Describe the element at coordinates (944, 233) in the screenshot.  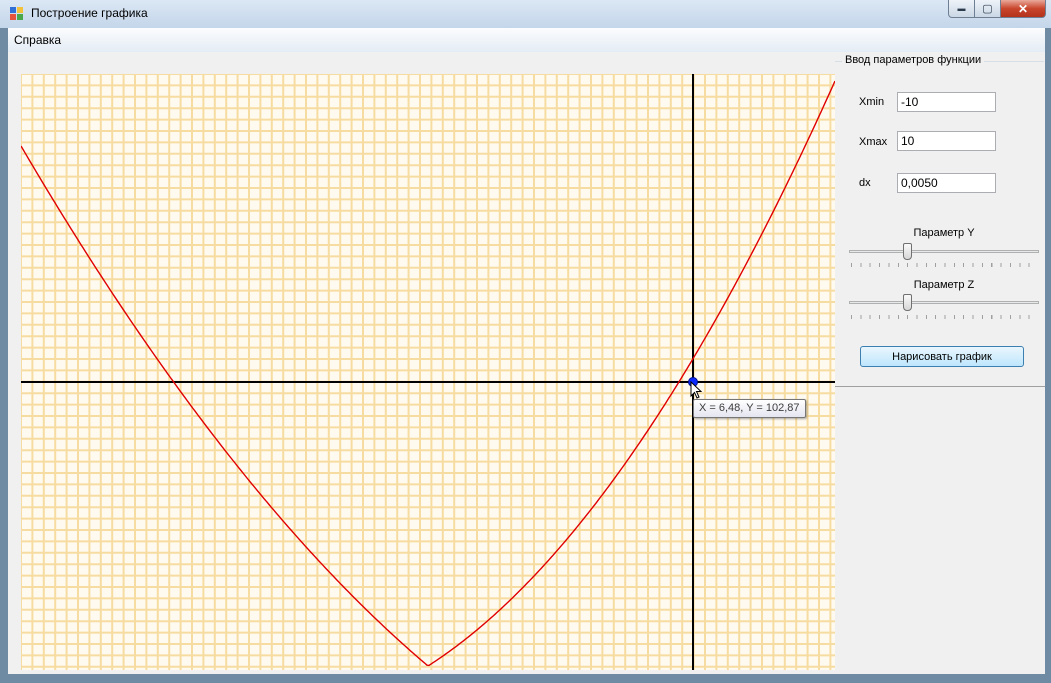
I see `param-y-label: Параметр Y` at that location.